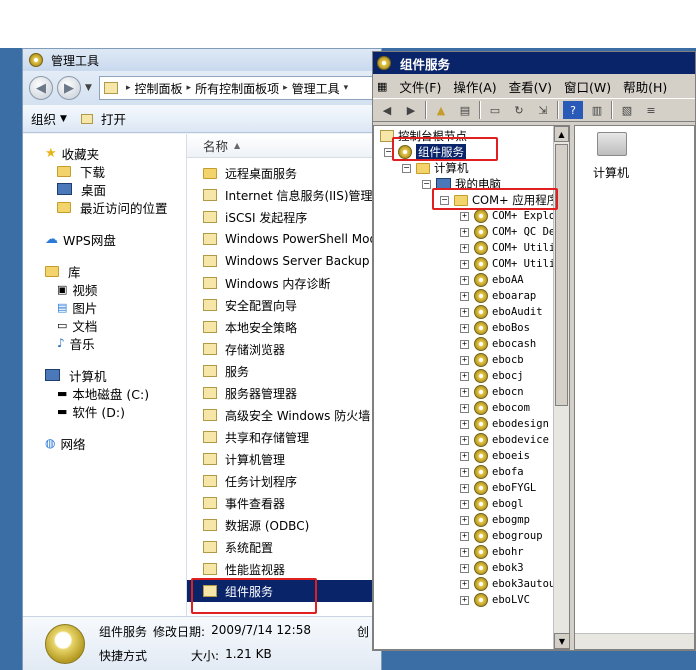 Image resolution: width=696 pixels, height=670 pixels. I want to click on nav-downloads: 下载, so click(104, 171).